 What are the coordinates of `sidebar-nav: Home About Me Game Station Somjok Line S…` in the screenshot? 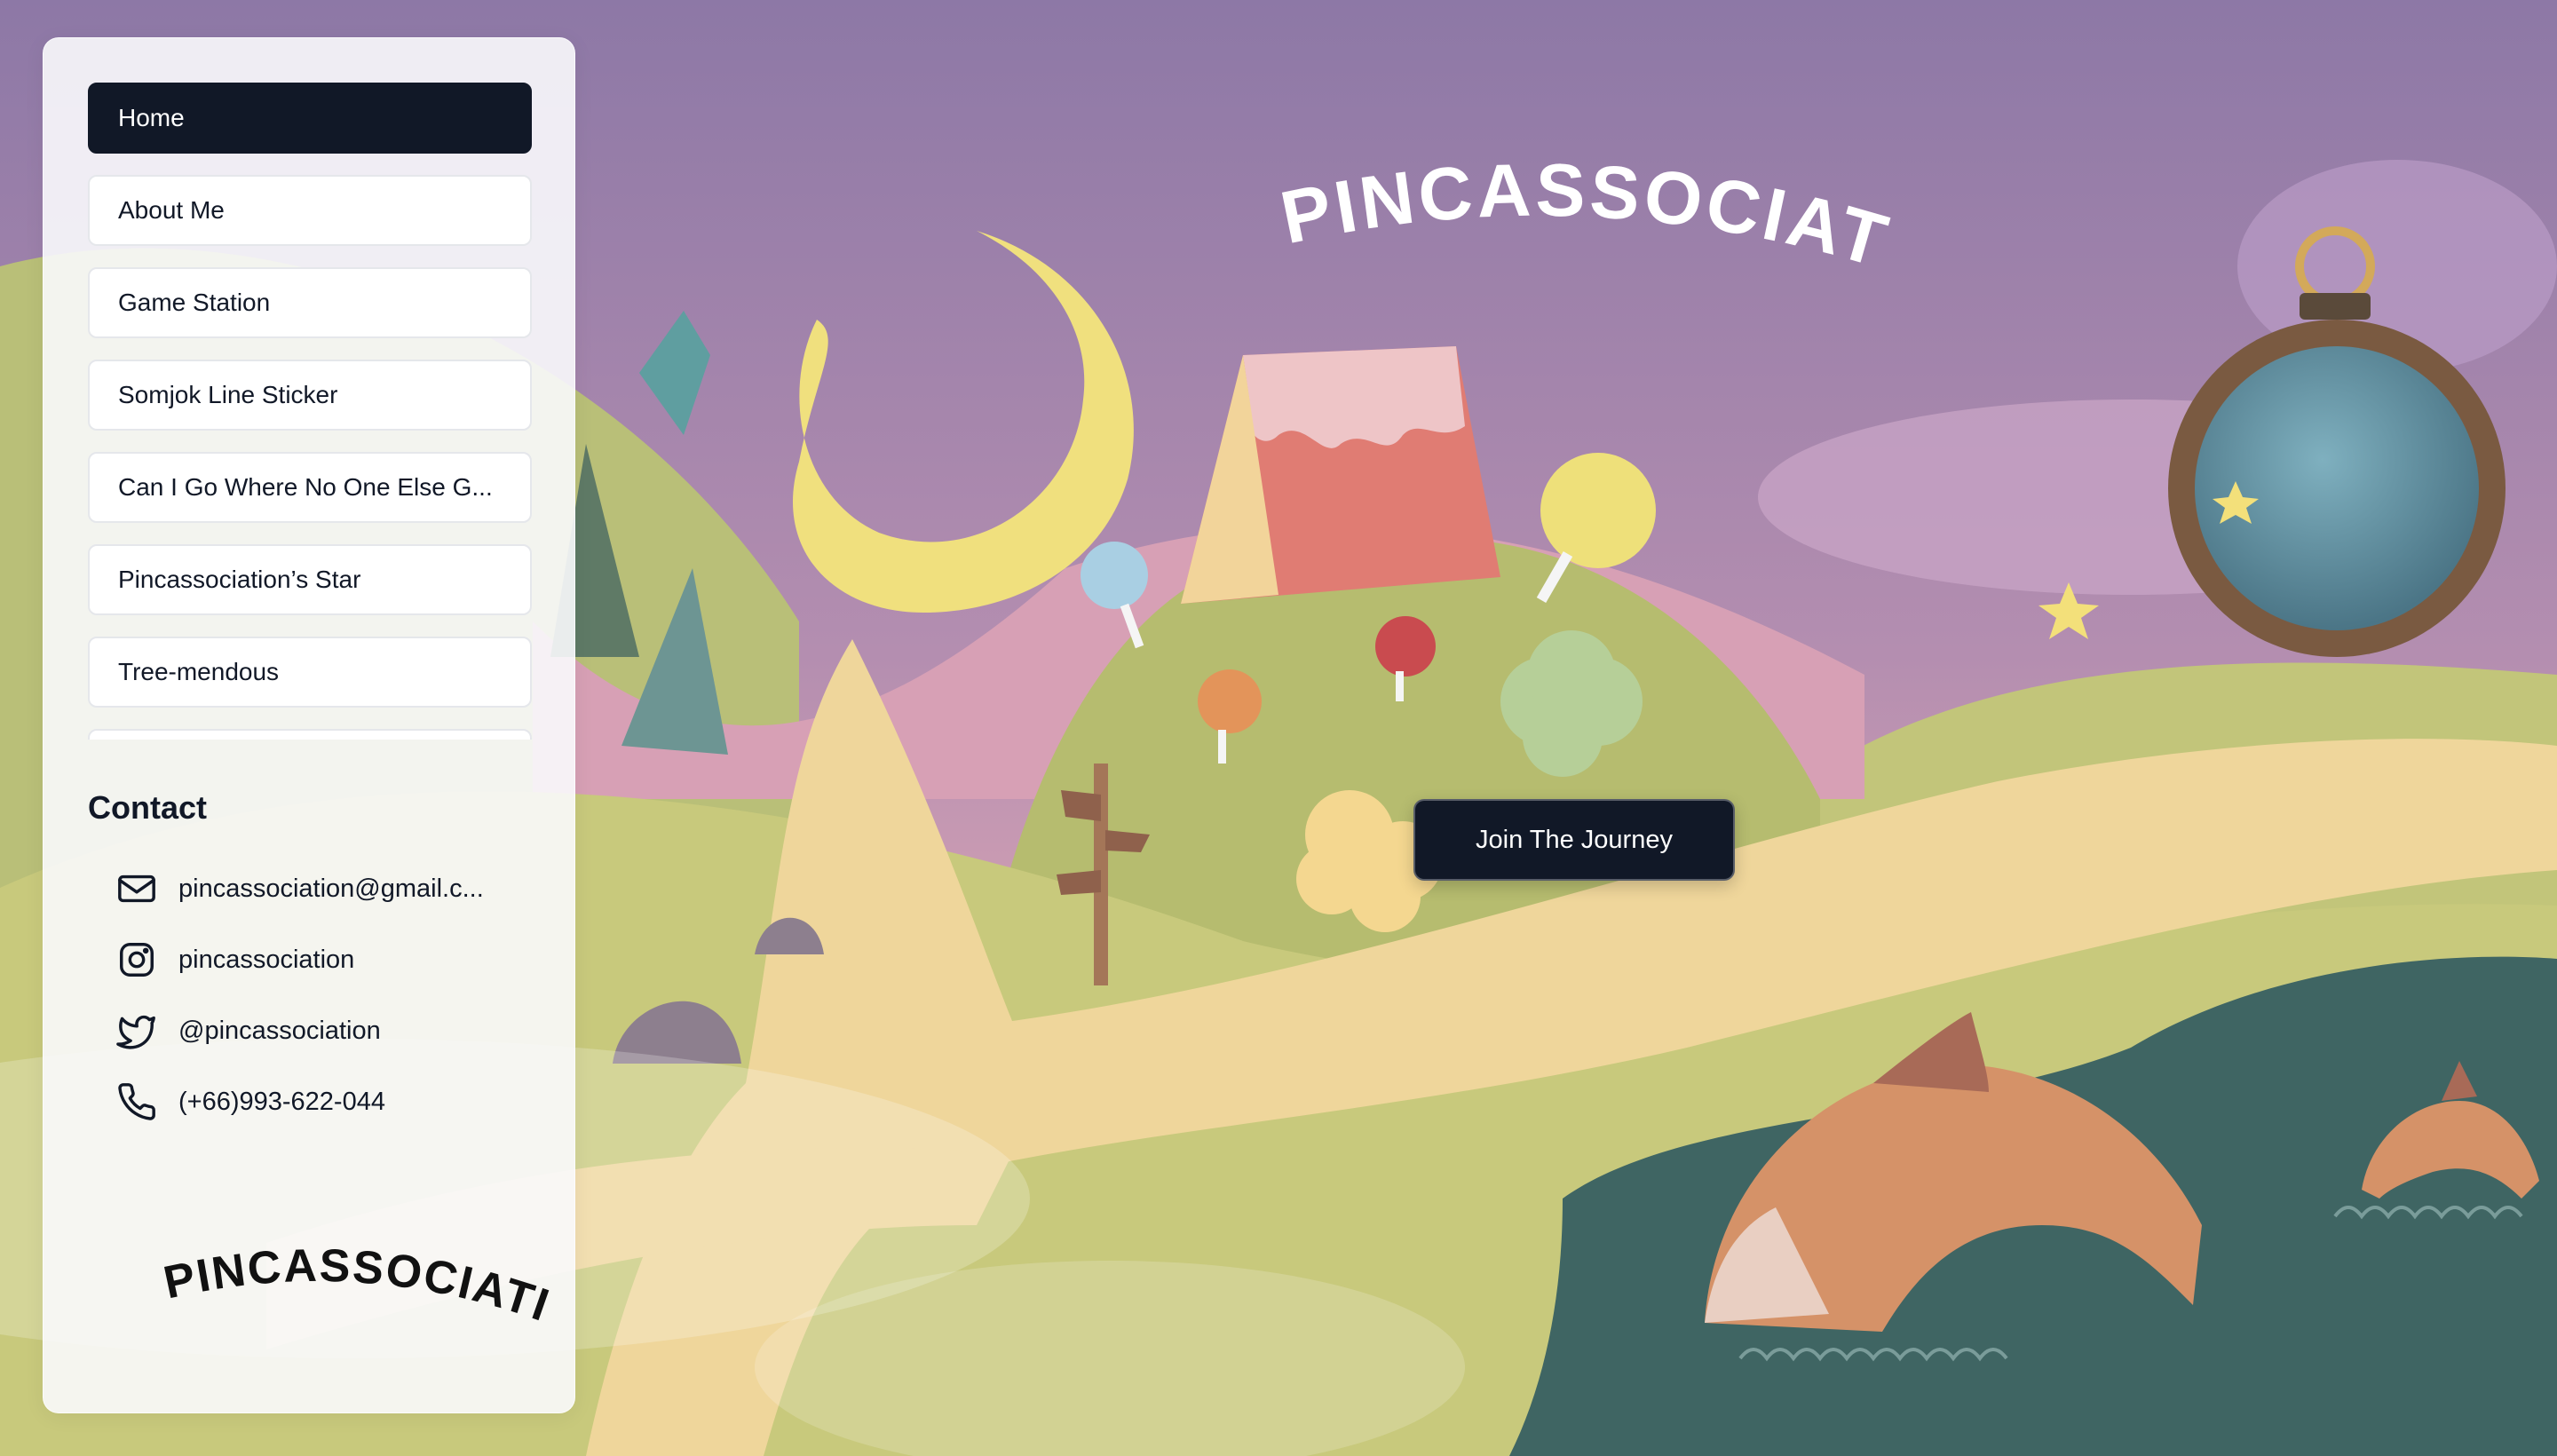 It's located at (310, 411).